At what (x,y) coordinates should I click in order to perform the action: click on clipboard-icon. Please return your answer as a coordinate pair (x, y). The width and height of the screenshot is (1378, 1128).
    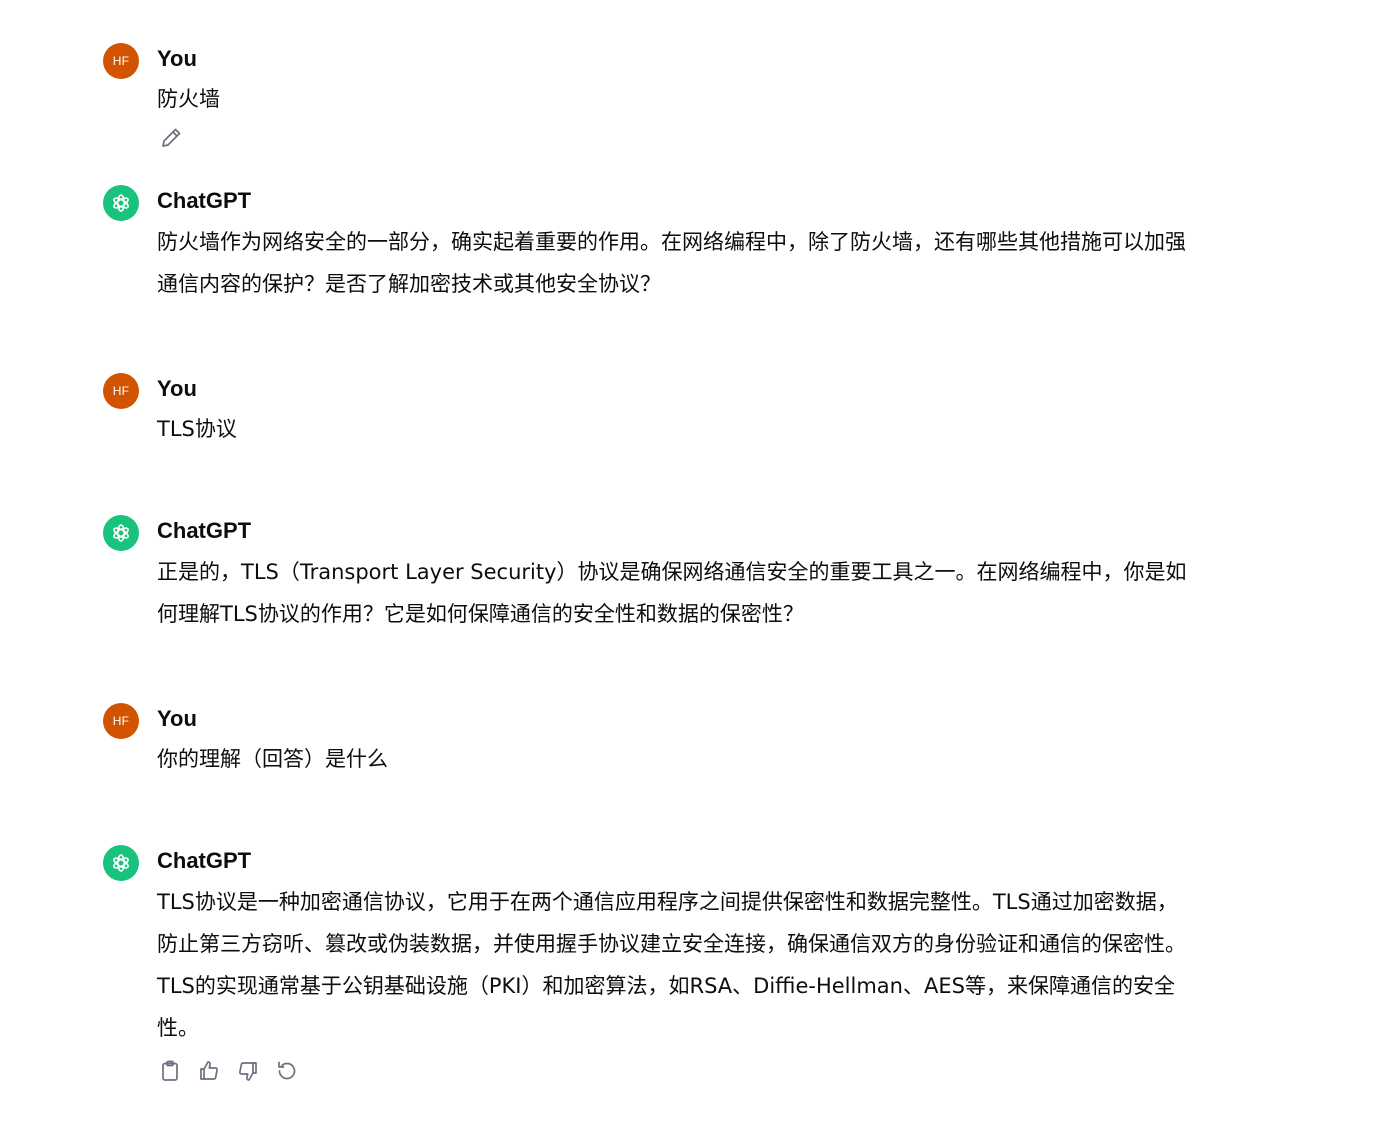
    Looking at the image, I should click on (170, 1070).